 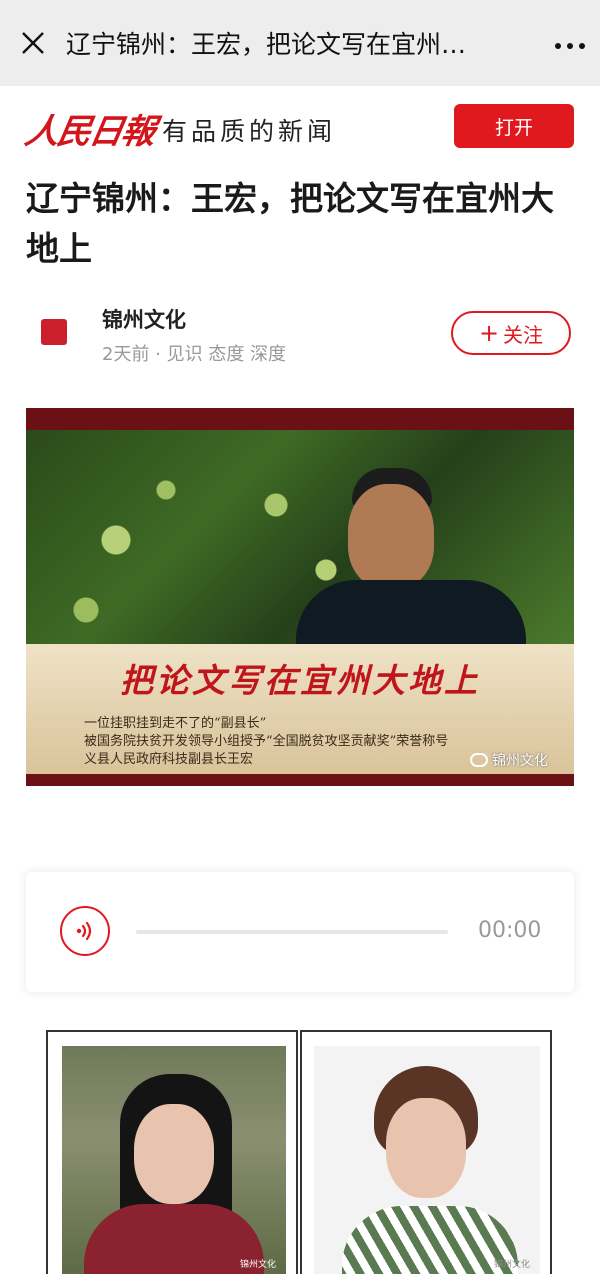 I want to click on portrait-photo-right: 锦州文化, so click(x=427, y=1160).